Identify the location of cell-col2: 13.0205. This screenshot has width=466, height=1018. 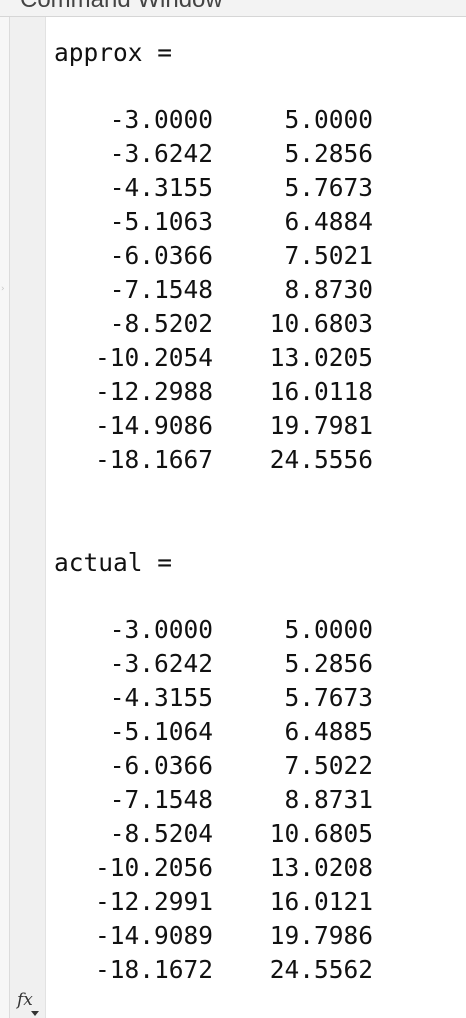
(321, 357).